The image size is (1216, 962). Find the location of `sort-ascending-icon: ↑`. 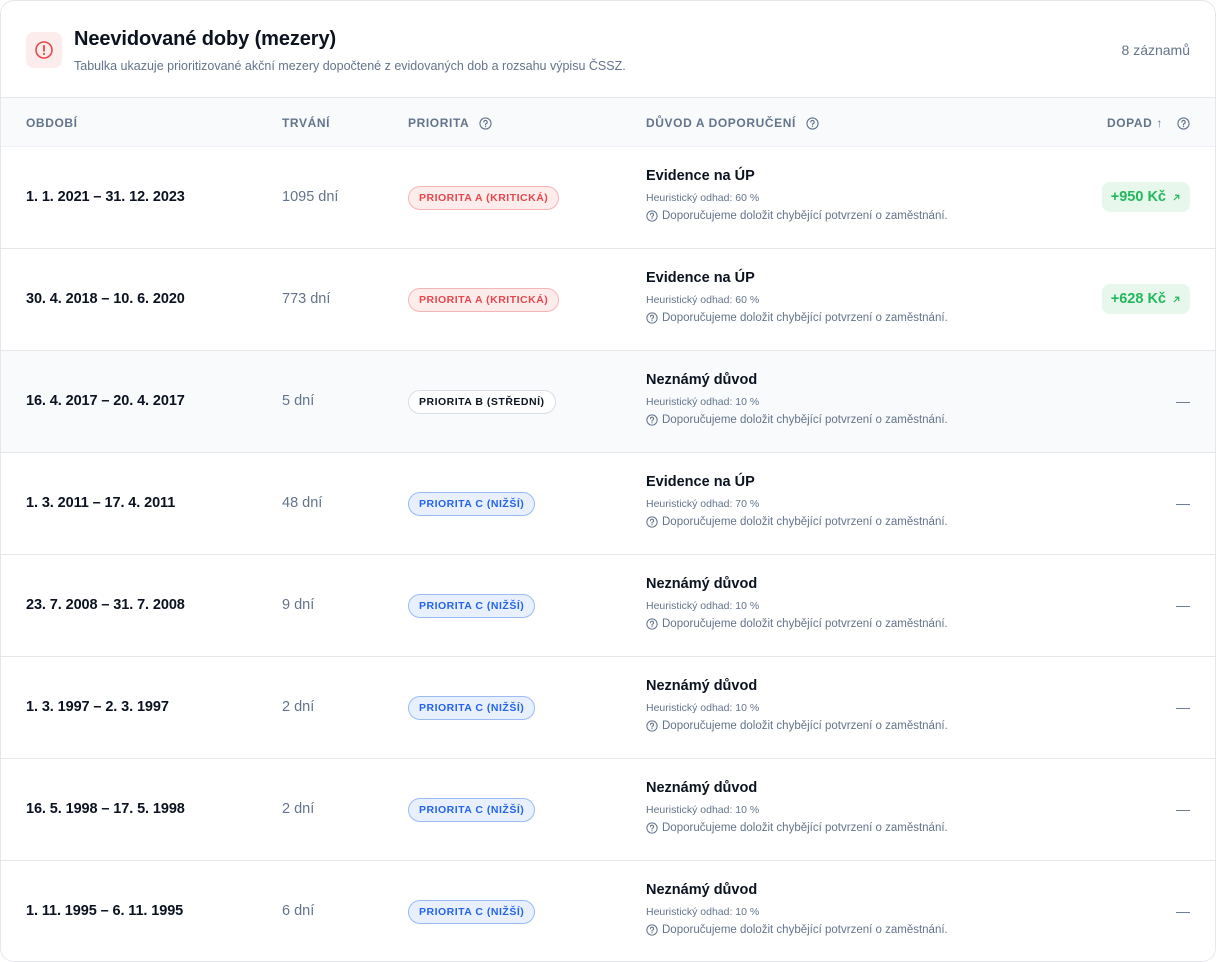

sort-ascending-icon: ↑ is located at coordinates (1159, 123).